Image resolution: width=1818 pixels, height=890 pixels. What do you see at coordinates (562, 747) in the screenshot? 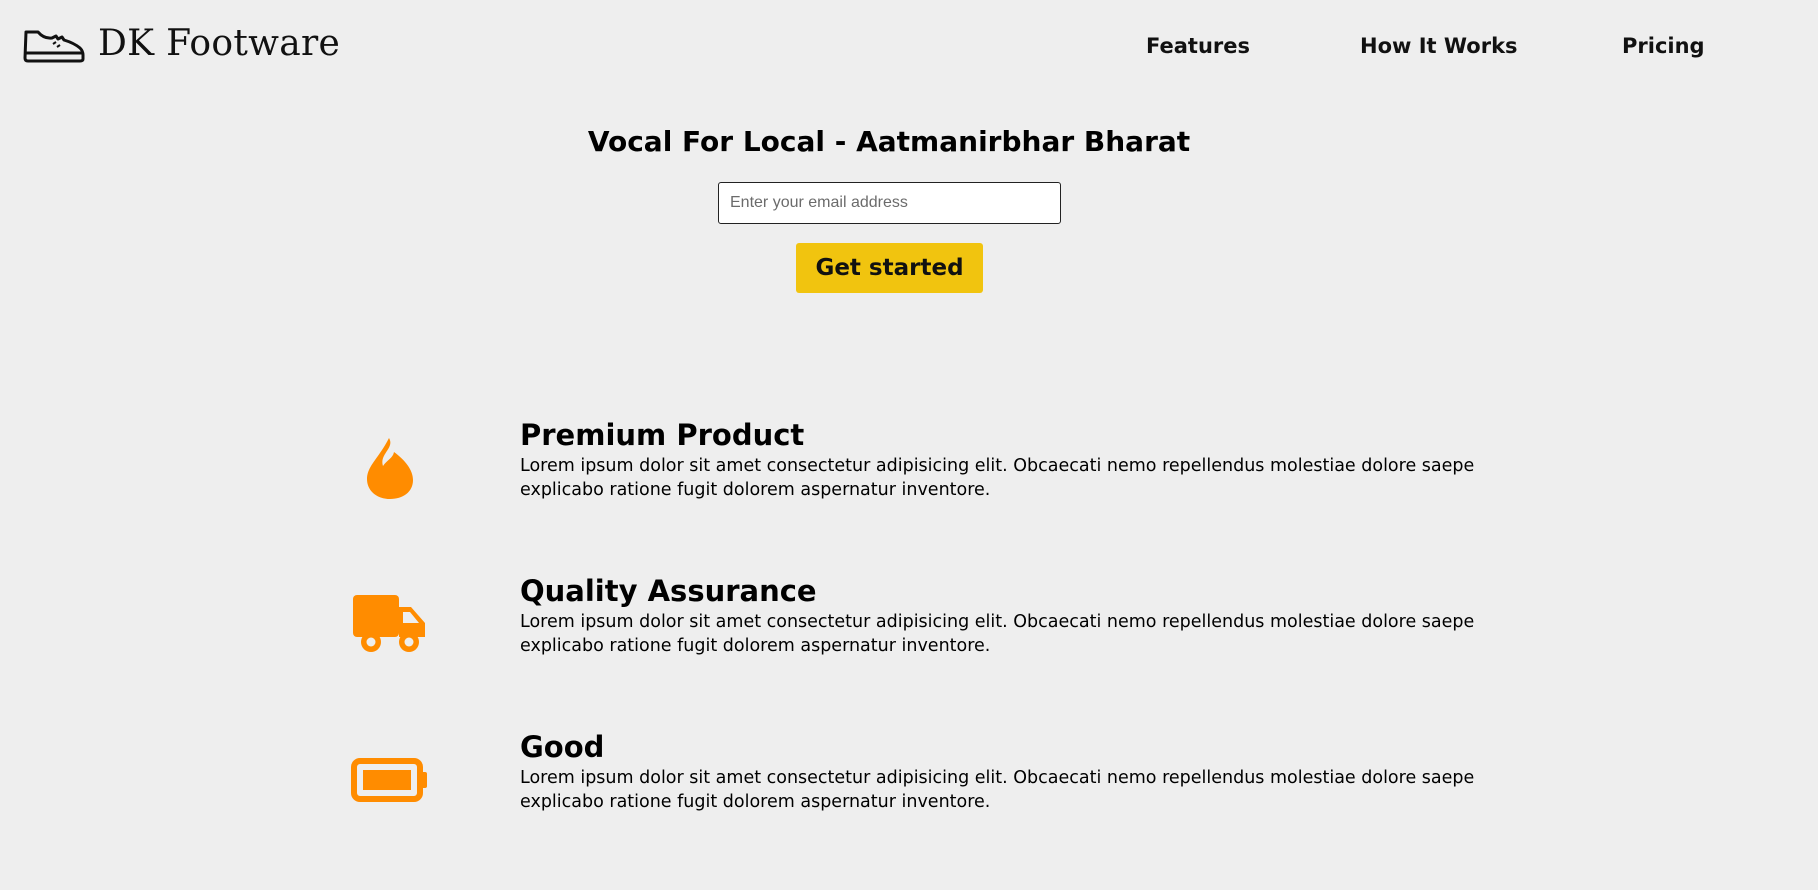
I see `feature-title: Good` at bounding box center [562, 747].